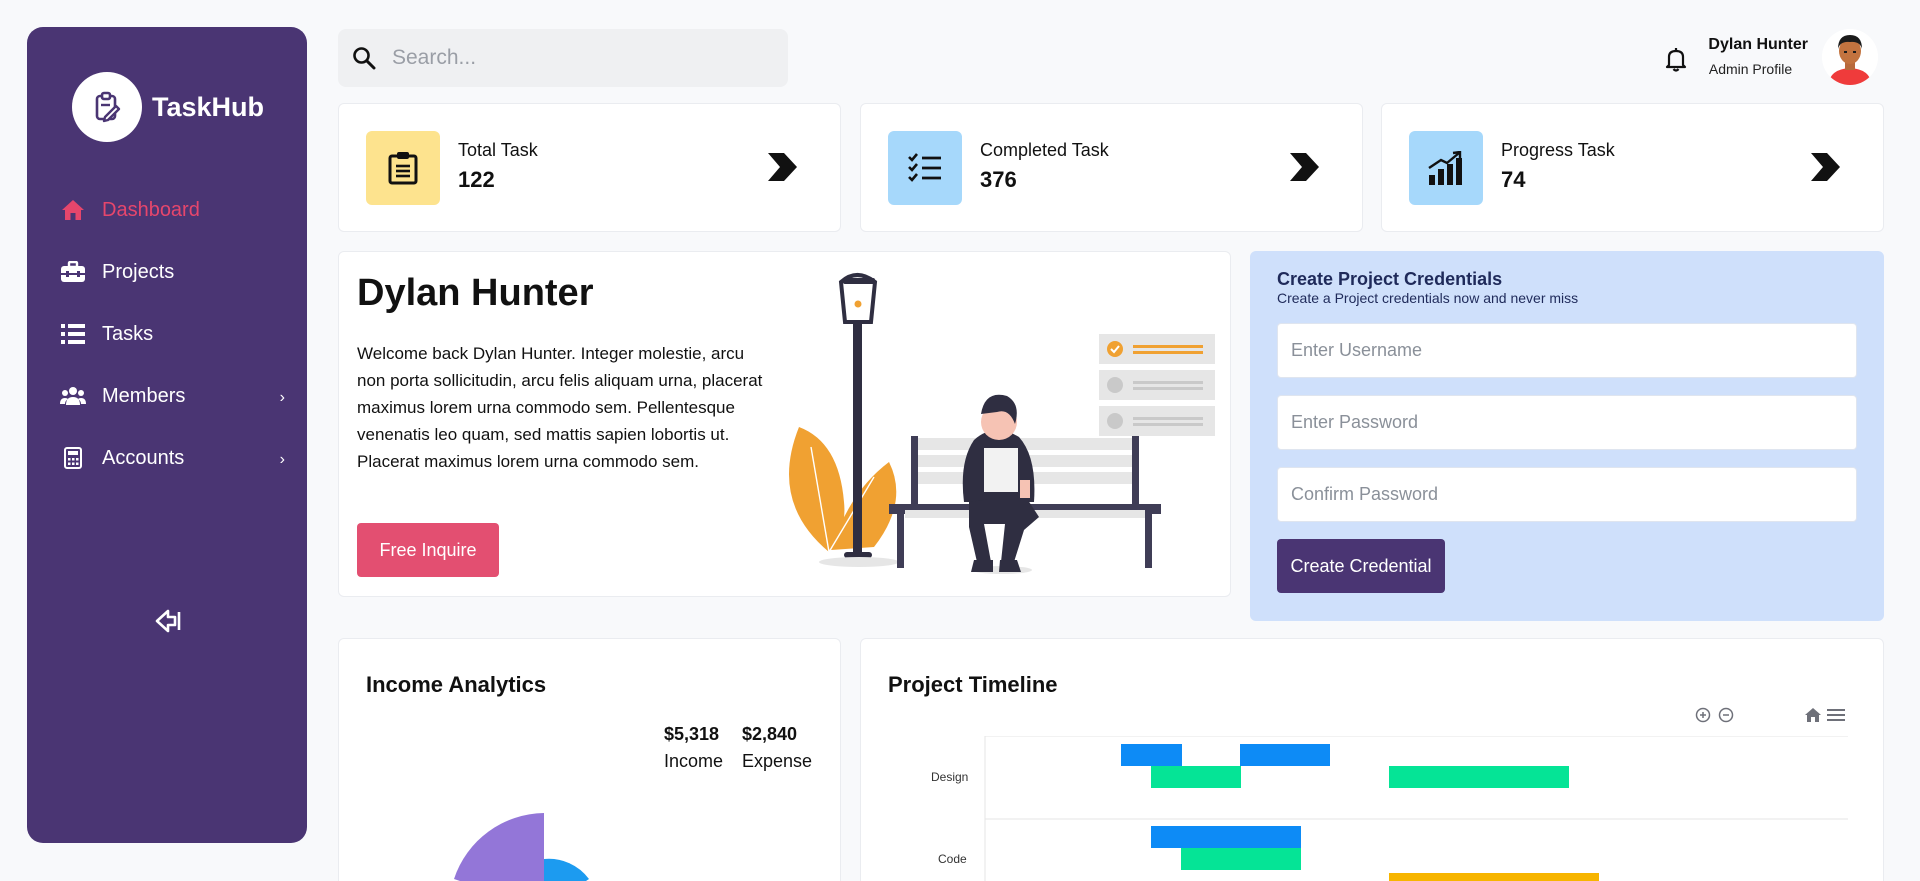 This screenshot has width=1920, height=881. I want to click on checklist-icon, so click(924, 167).